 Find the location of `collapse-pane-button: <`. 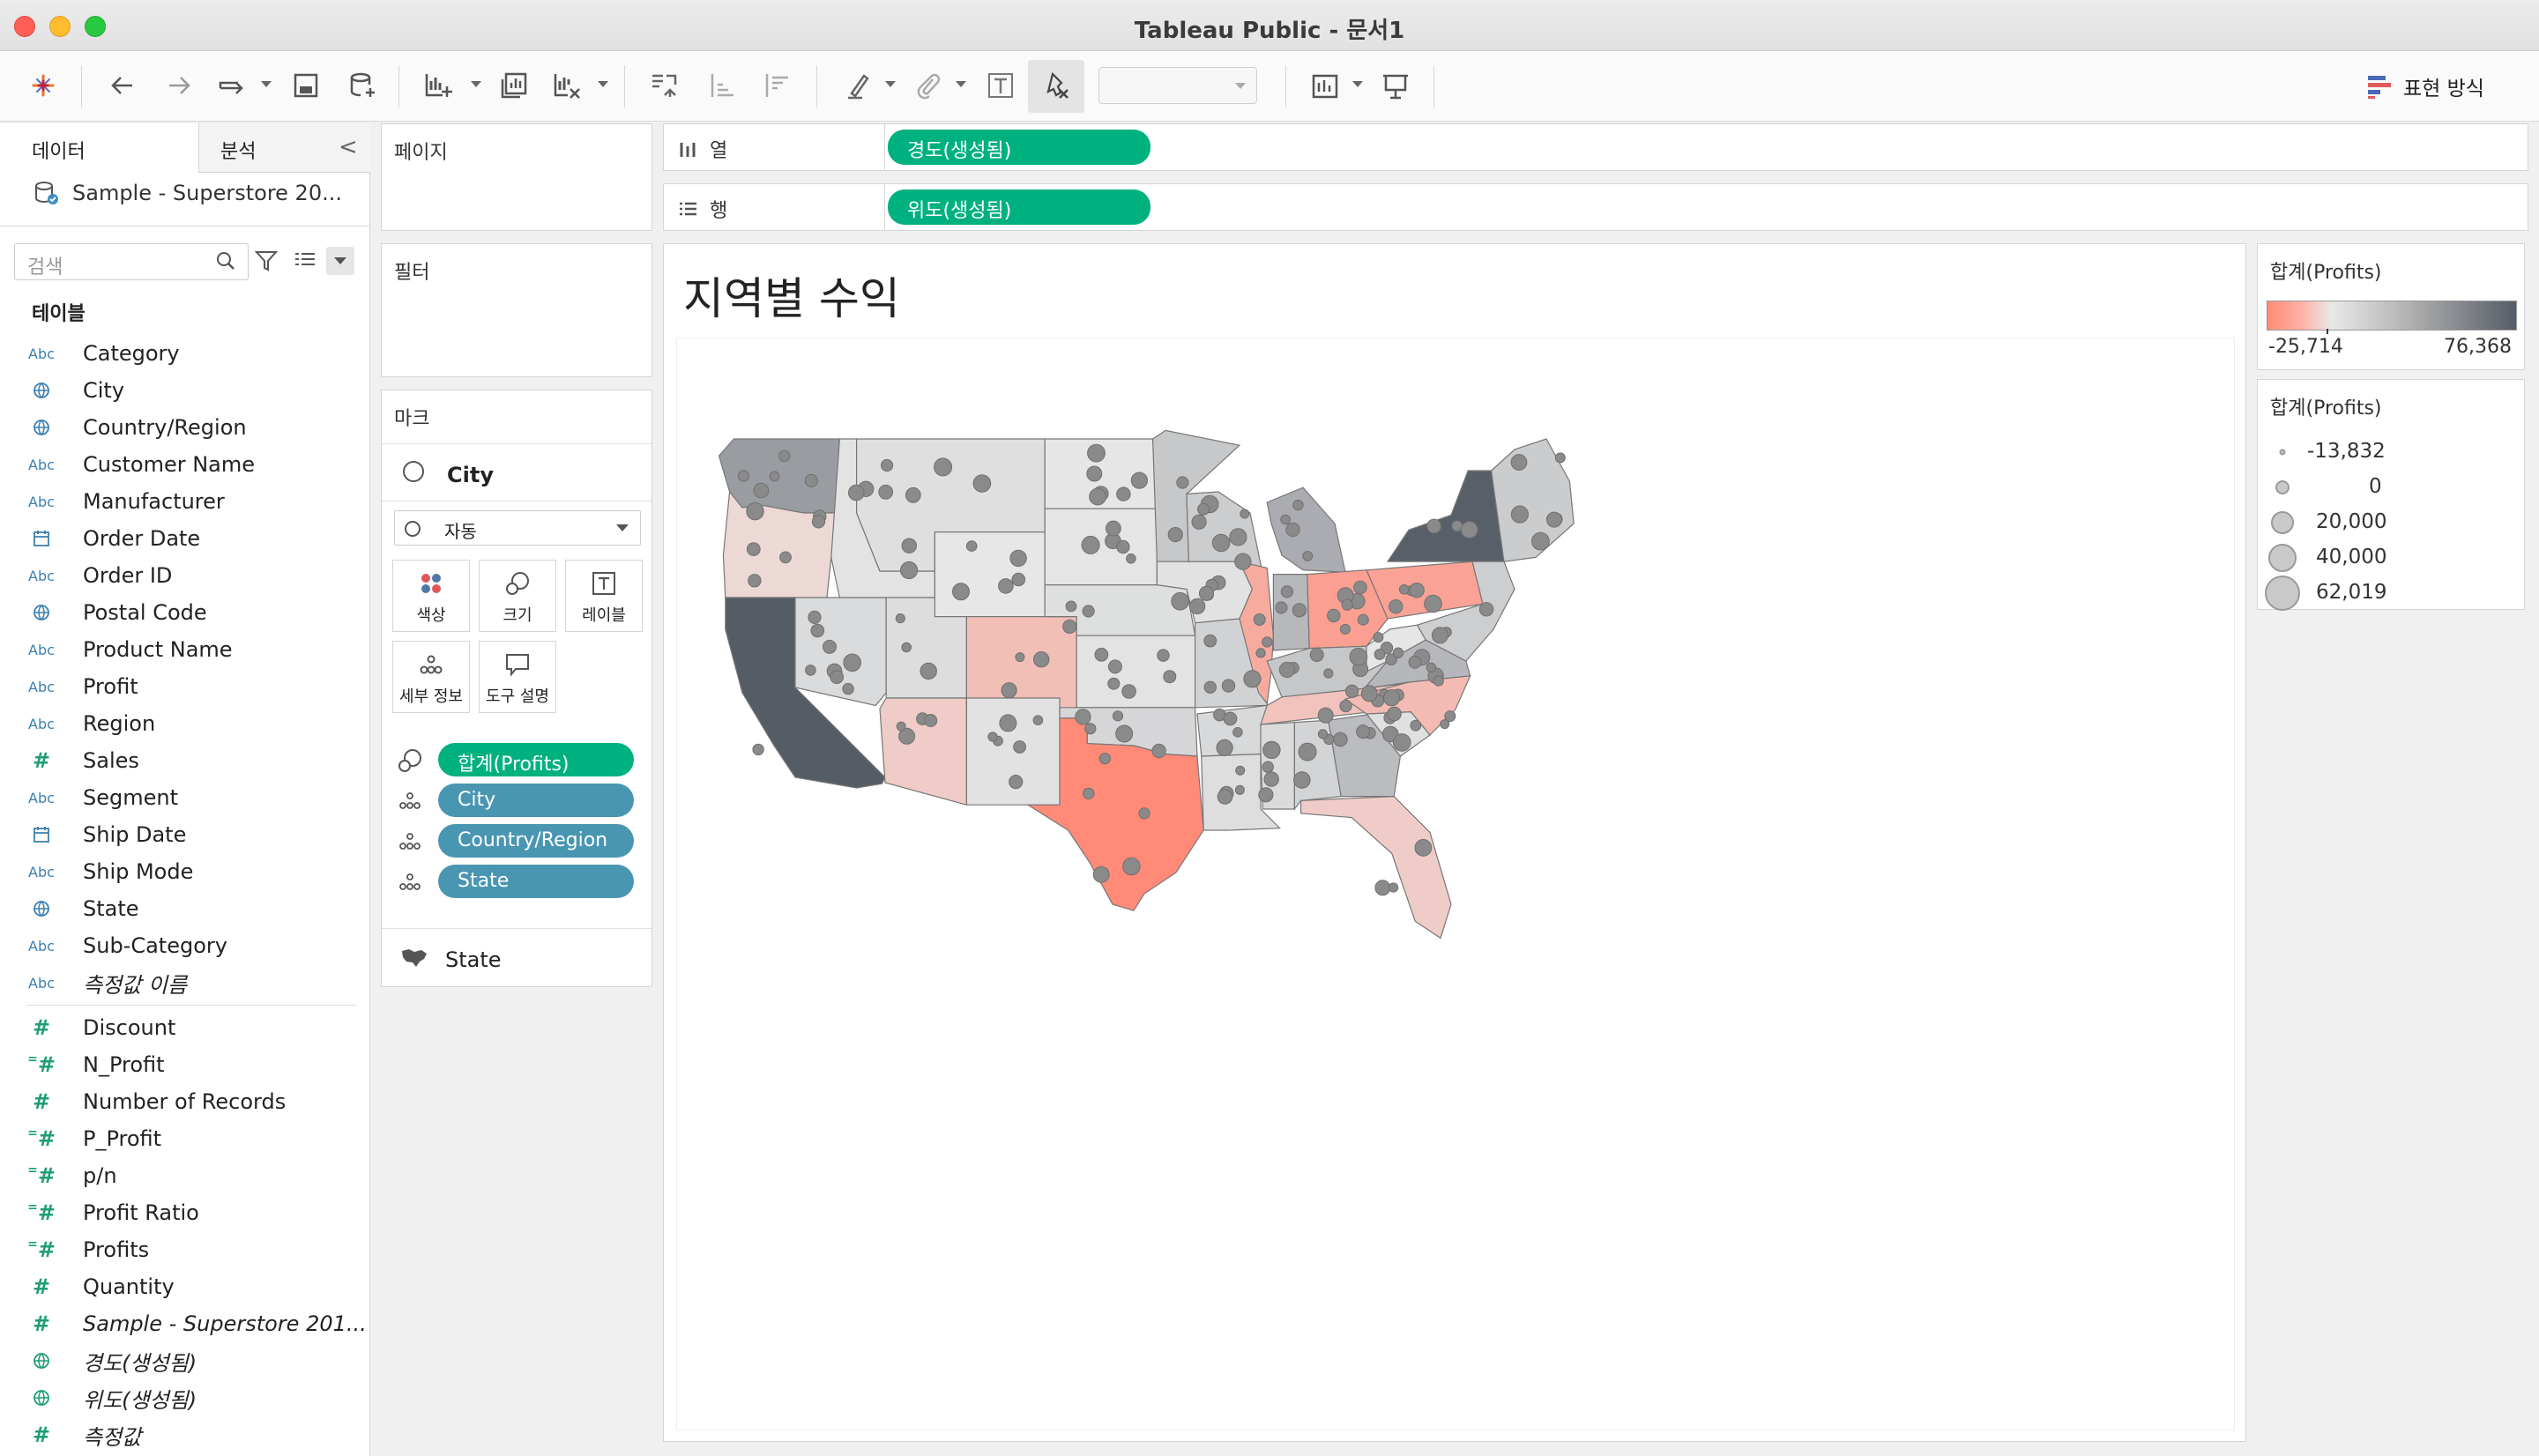

collapse-pane-button: < is located at coordinates (348, 147).